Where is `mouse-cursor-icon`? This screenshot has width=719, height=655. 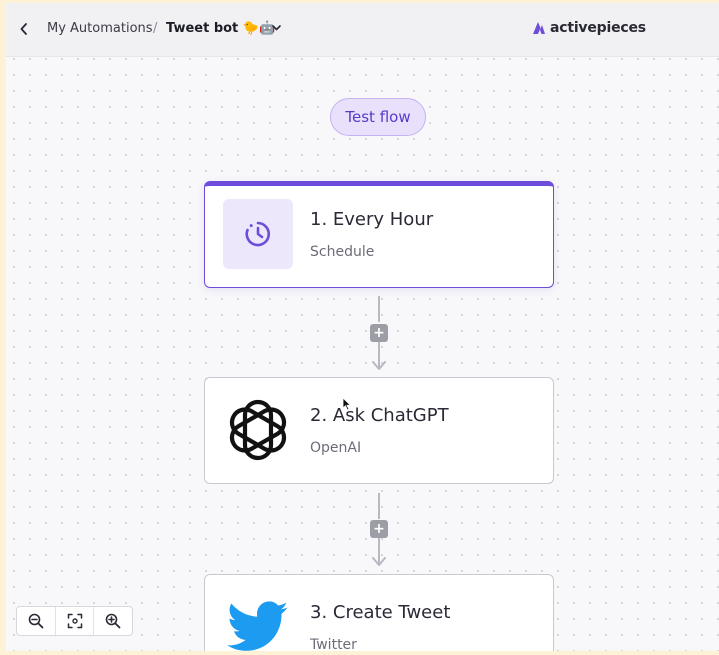 mouse-cursor-icon is located at coordinates (347, 404).